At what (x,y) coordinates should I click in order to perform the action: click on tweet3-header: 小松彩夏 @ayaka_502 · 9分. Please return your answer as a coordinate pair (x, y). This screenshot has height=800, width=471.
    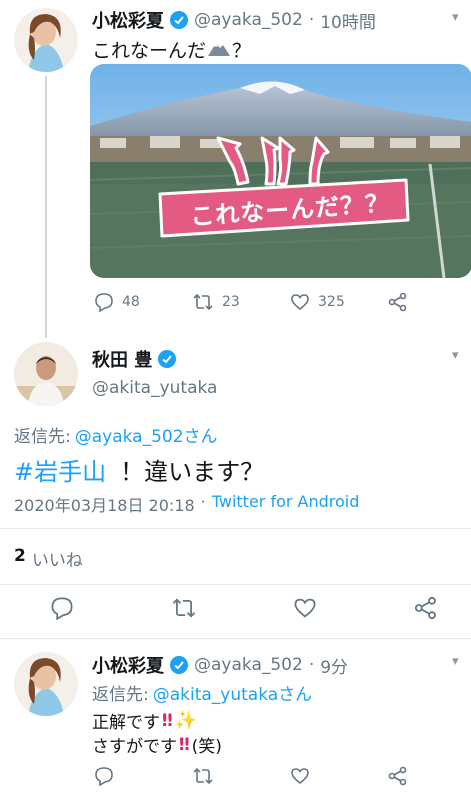
    Looking at the image, I should click on (220, 665).